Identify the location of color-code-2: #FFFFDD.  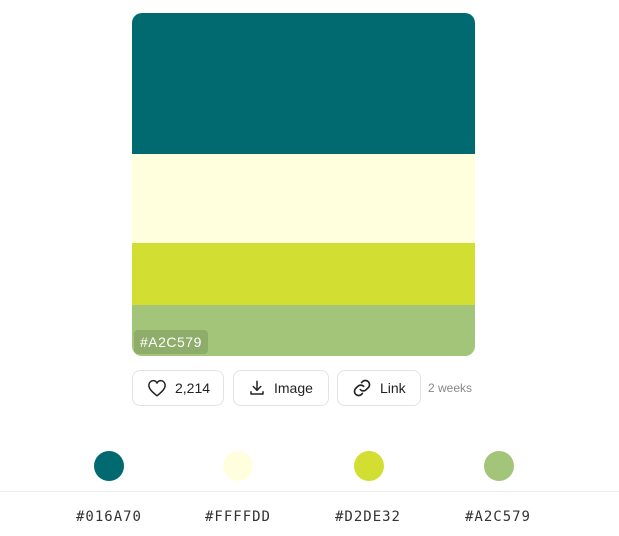
(238, 517).